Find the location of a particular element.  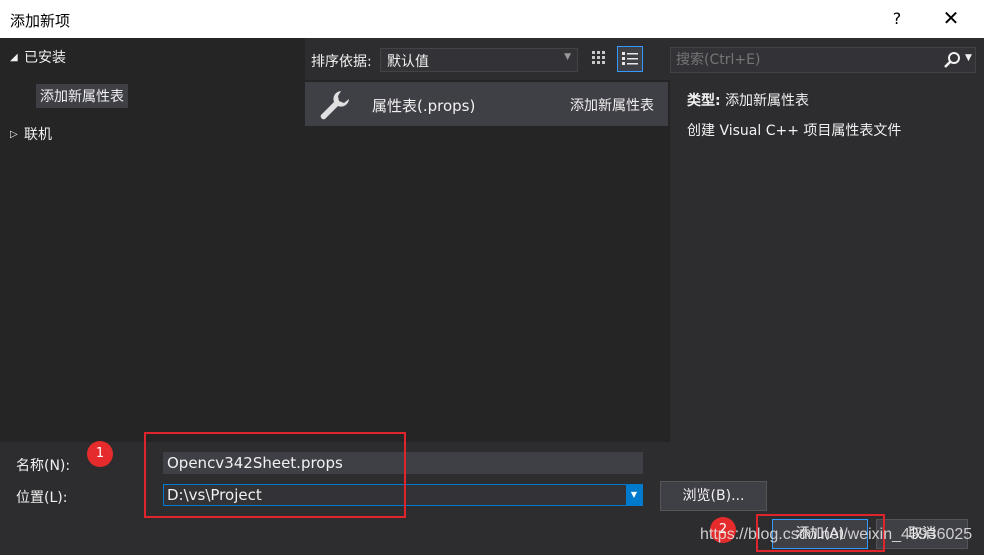

sort-bar: 排序依据: 默认值 ▼ is located at coordinates (487, 59).